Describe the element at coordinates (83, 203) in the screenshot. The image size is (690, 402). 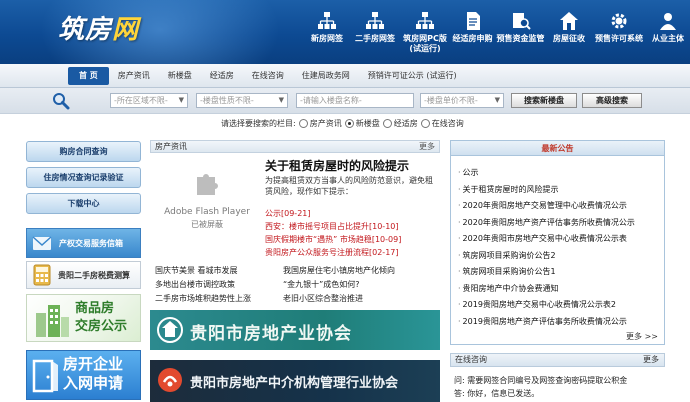
I see `download-center-button: 下载中心` at that location.